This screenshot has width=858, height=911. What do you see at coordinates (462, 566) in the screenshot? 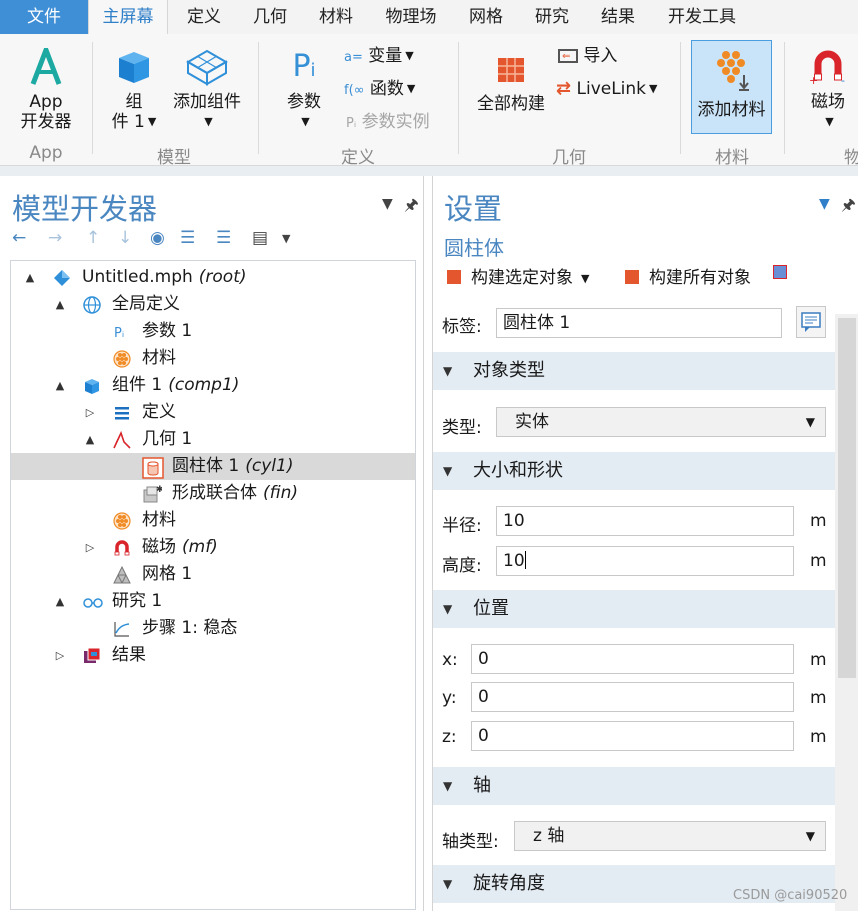
I see `height-caption: 高度:` at bounding box center [462, 566].